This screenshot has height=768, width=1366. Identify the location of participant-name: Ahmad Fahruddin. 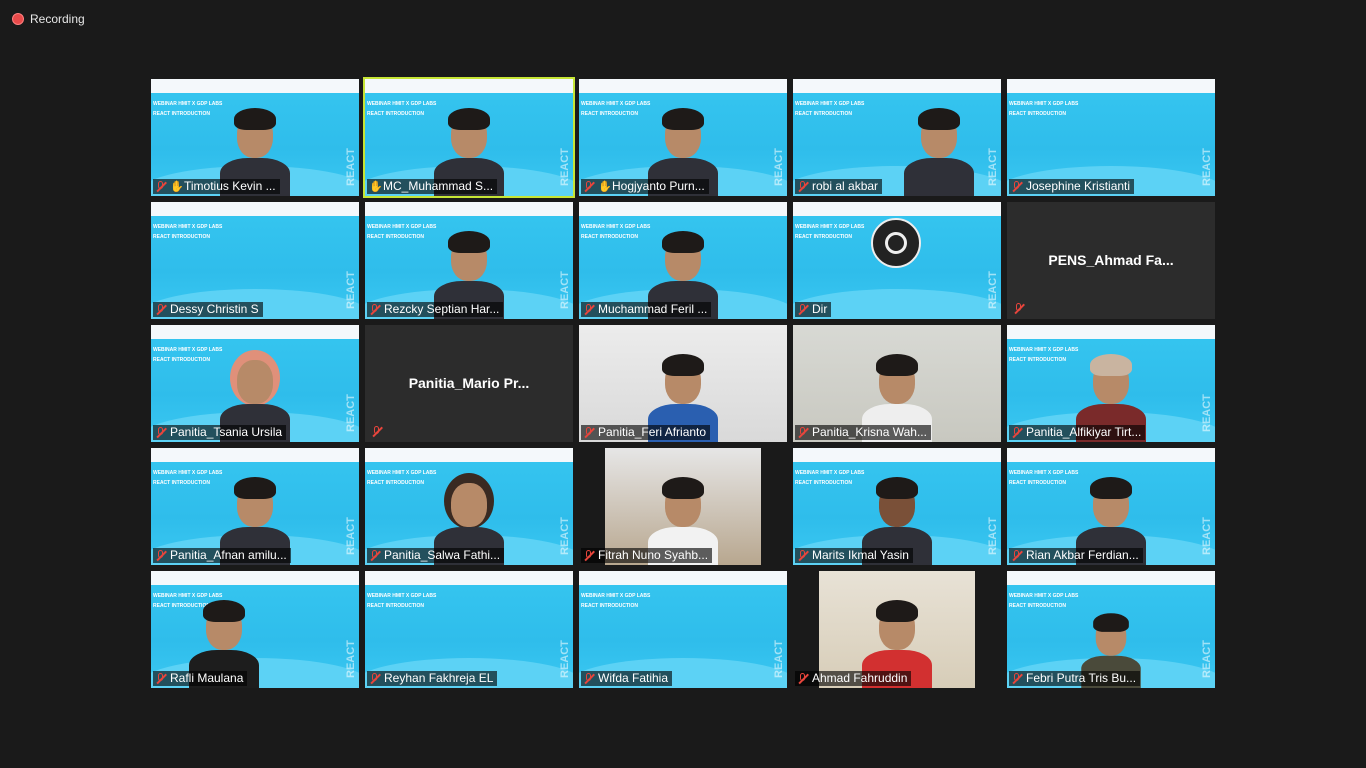
(860, 678).